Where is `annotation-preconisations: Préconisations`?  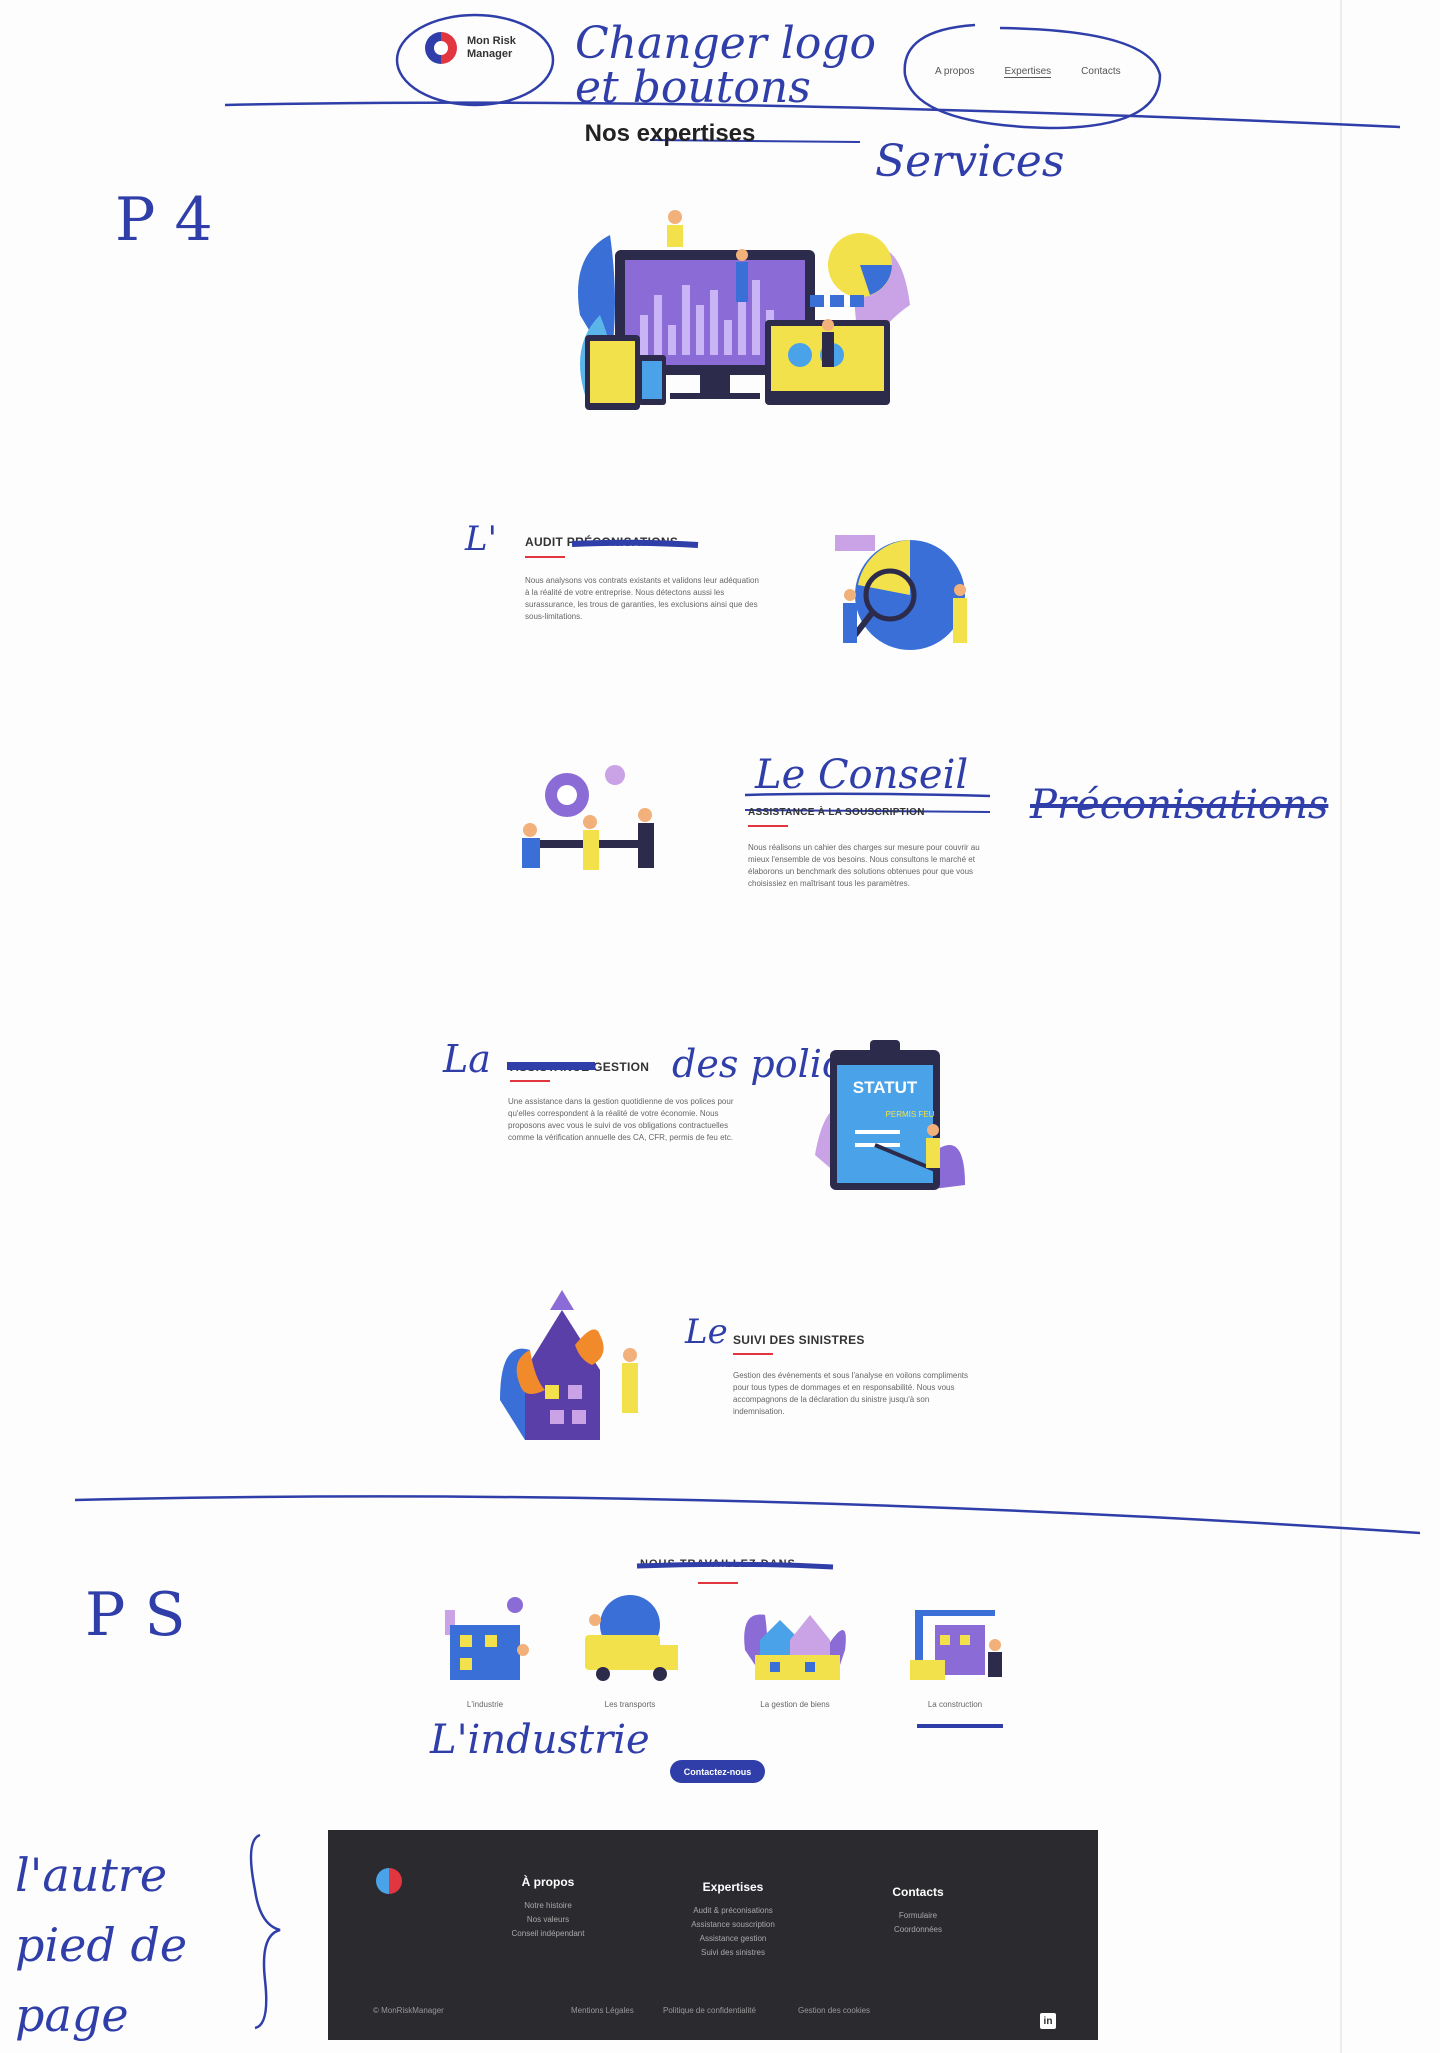
annotation-preconisations: Préconisations is located at coordinates (1179, 805).